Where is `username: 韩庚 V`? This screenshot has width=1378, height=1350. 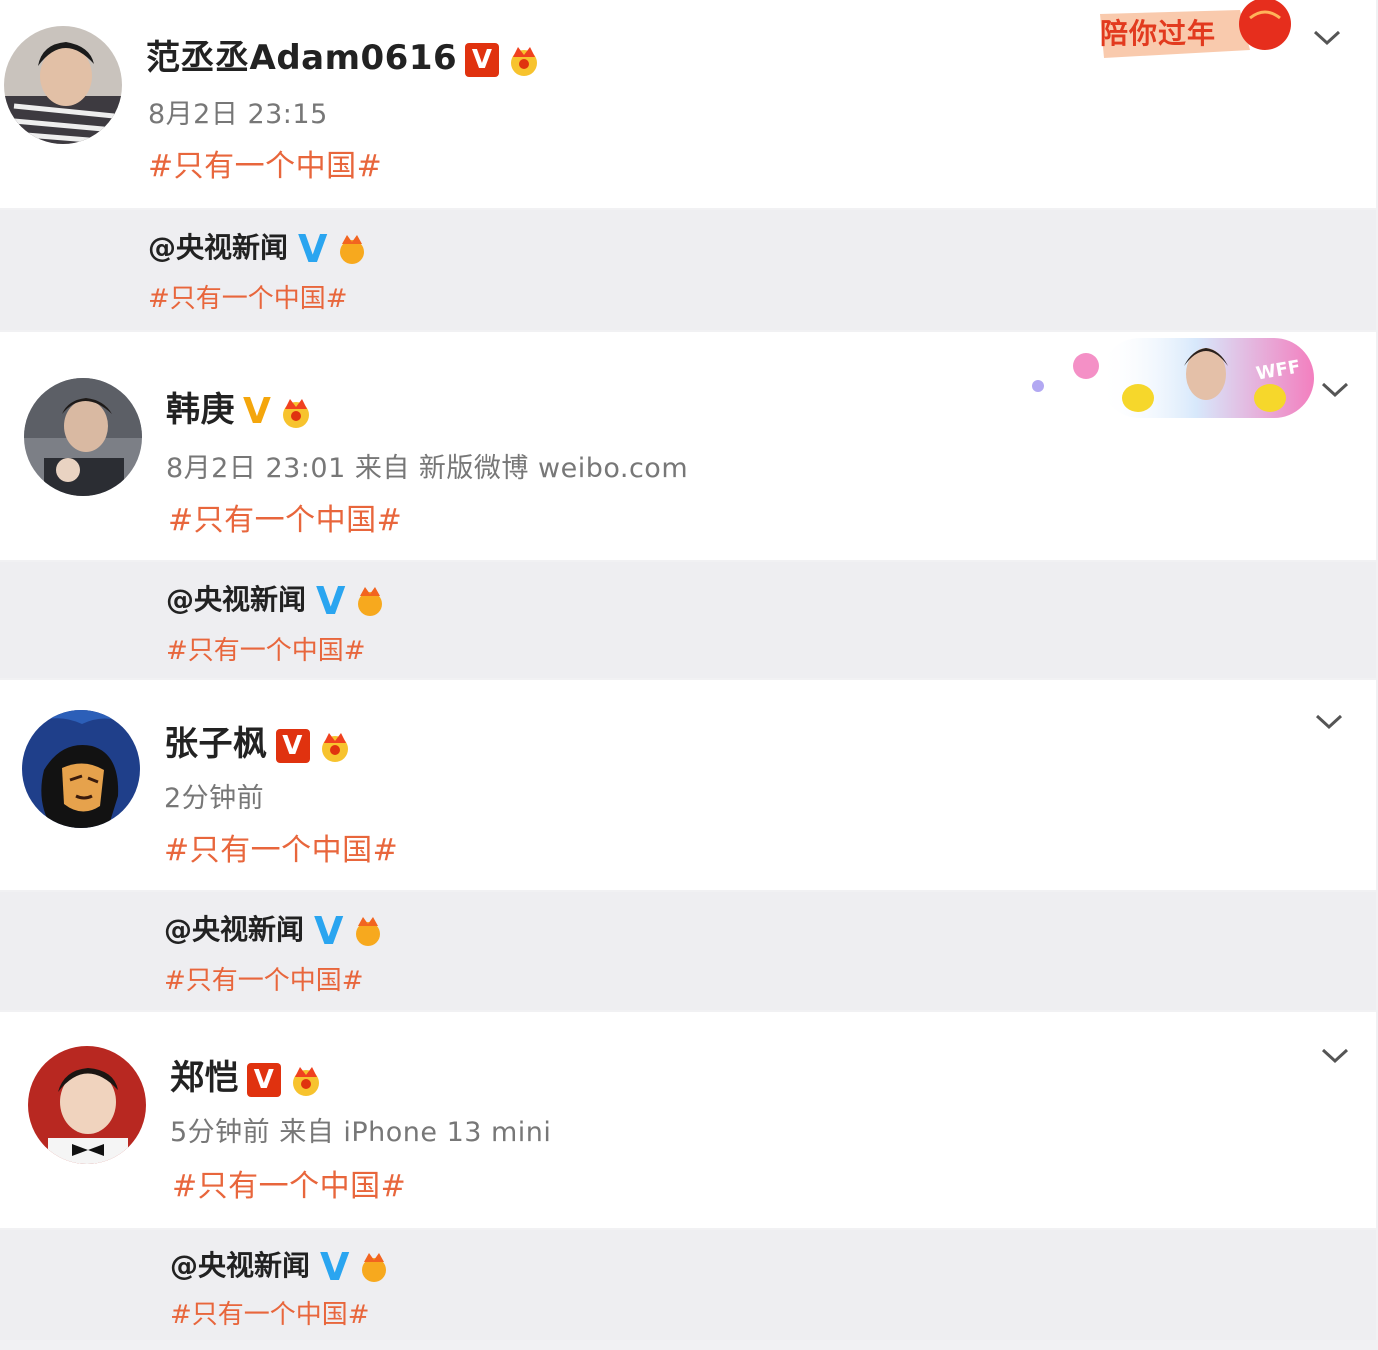 username: 韩庚 V is located at coordinates (240, 410).